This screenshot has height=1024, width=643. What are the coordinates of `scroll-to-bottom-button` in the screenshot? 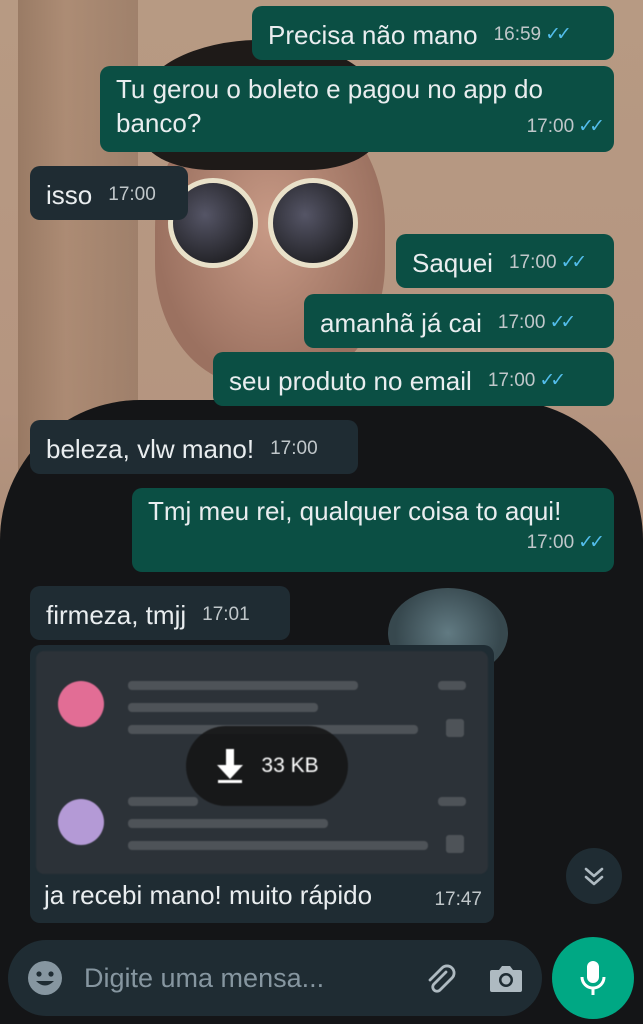 It's located at (594, 876).